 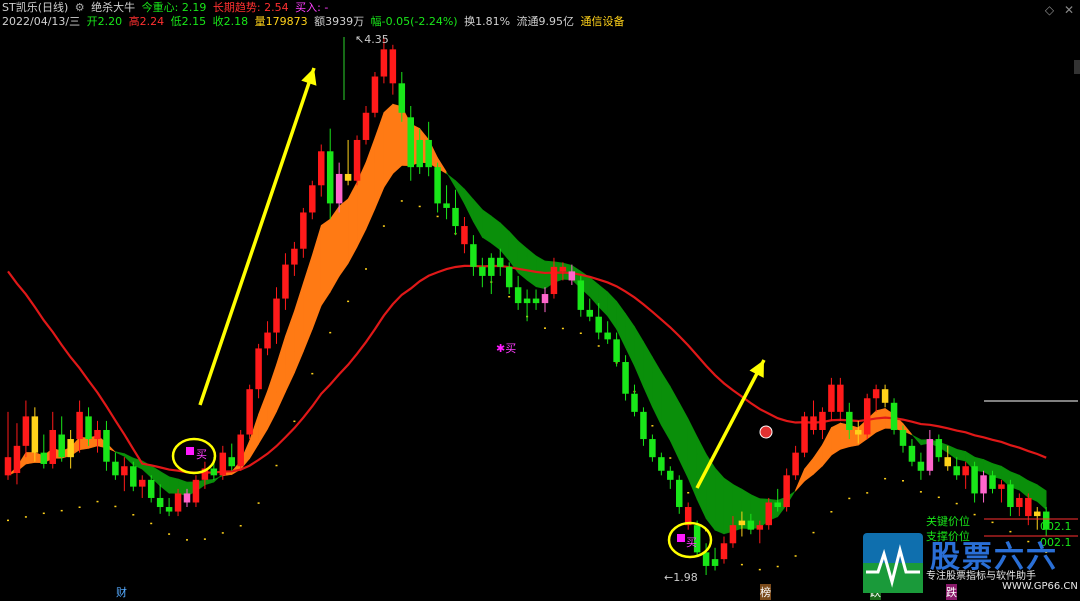 I want to click on bottom-marker-2: 榜, so click(x=765, y=592).